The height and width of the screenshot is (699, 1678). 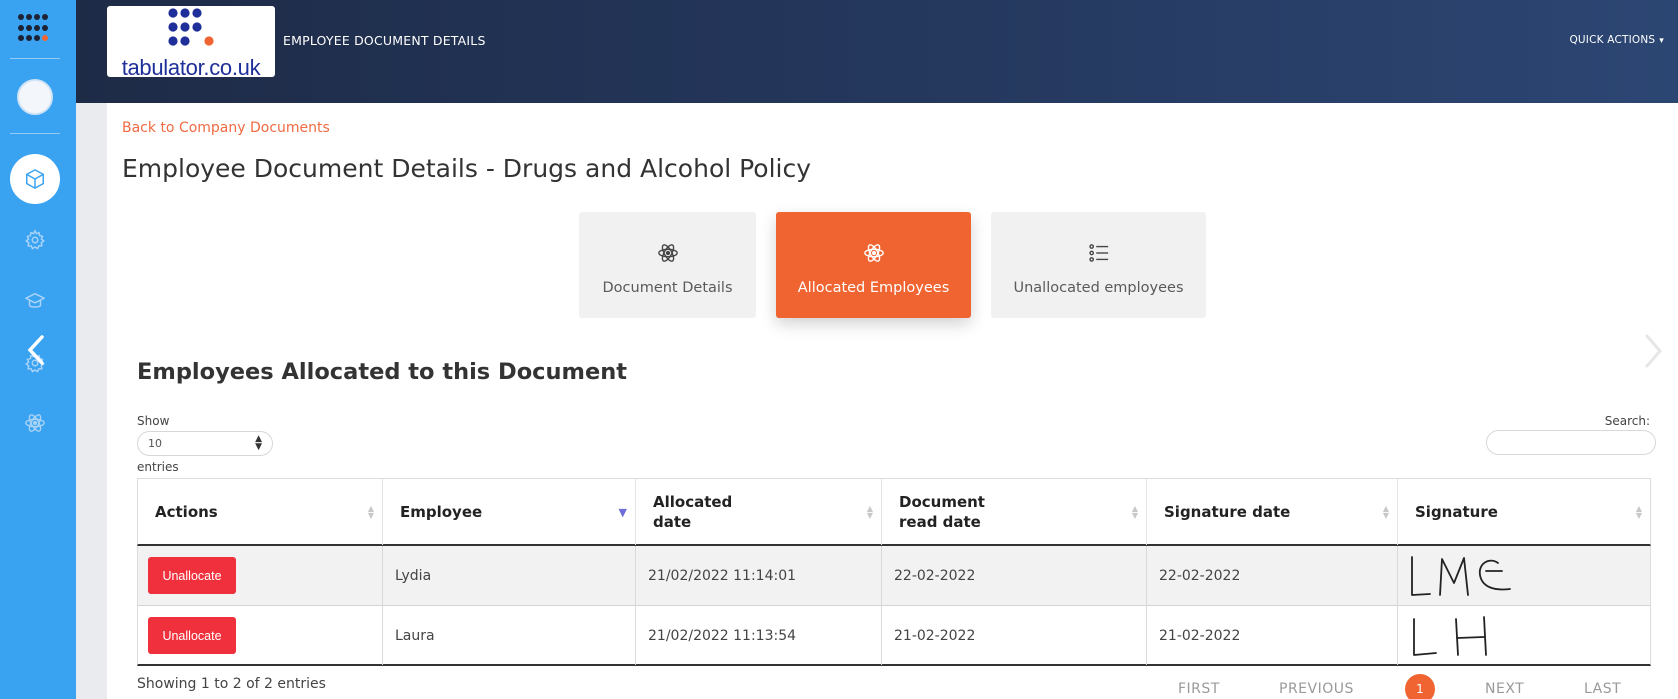 What do you see at coordinates (1627, 421) in the screenshot?
I see `search-label: Search:` at bounding box center [1627, 421].